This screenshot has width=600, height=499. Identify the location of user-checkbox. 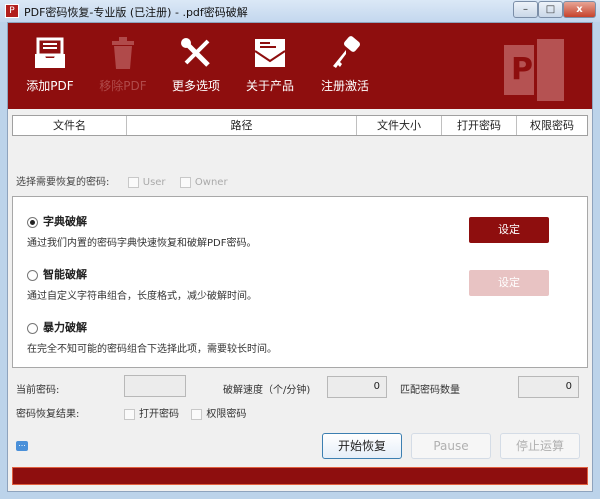
(133, 182).